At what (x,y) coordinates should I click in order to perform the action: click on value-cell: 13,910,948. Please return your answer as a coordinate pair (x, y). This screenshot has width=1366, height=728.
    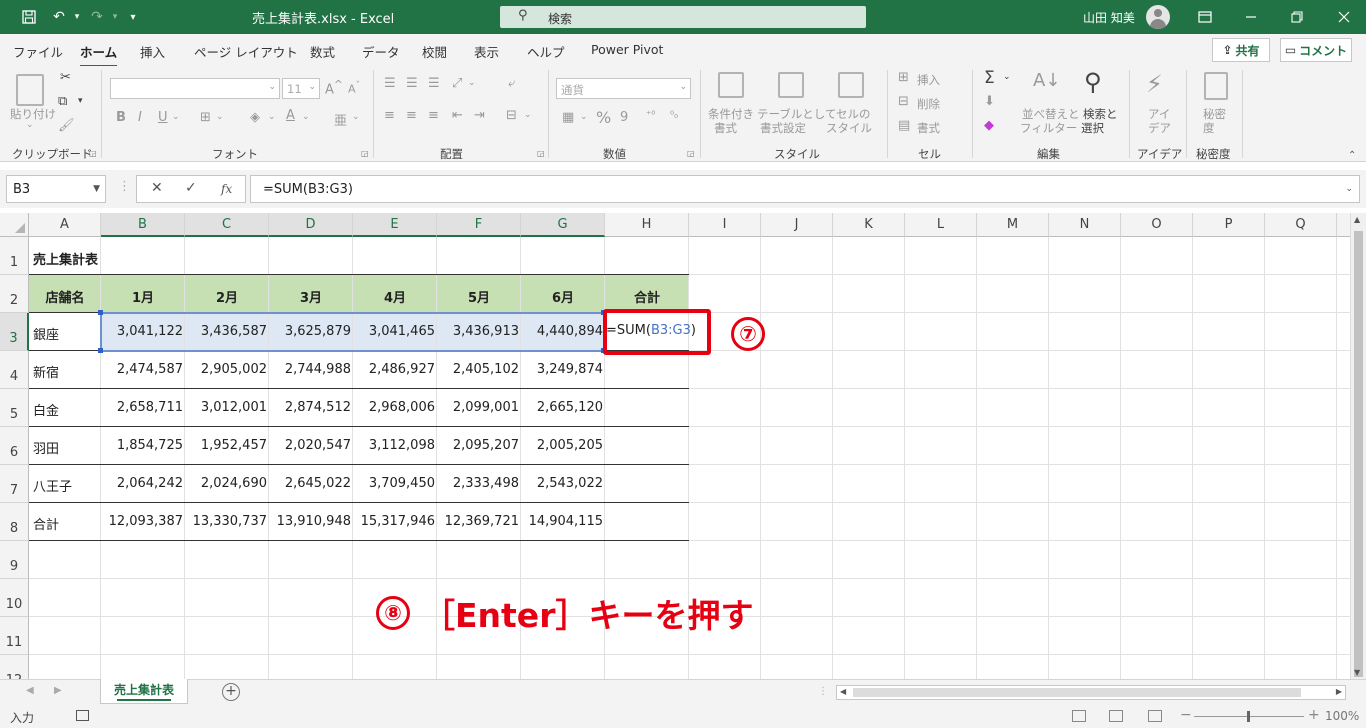
    Looking at the image, I should click on (311, 521).